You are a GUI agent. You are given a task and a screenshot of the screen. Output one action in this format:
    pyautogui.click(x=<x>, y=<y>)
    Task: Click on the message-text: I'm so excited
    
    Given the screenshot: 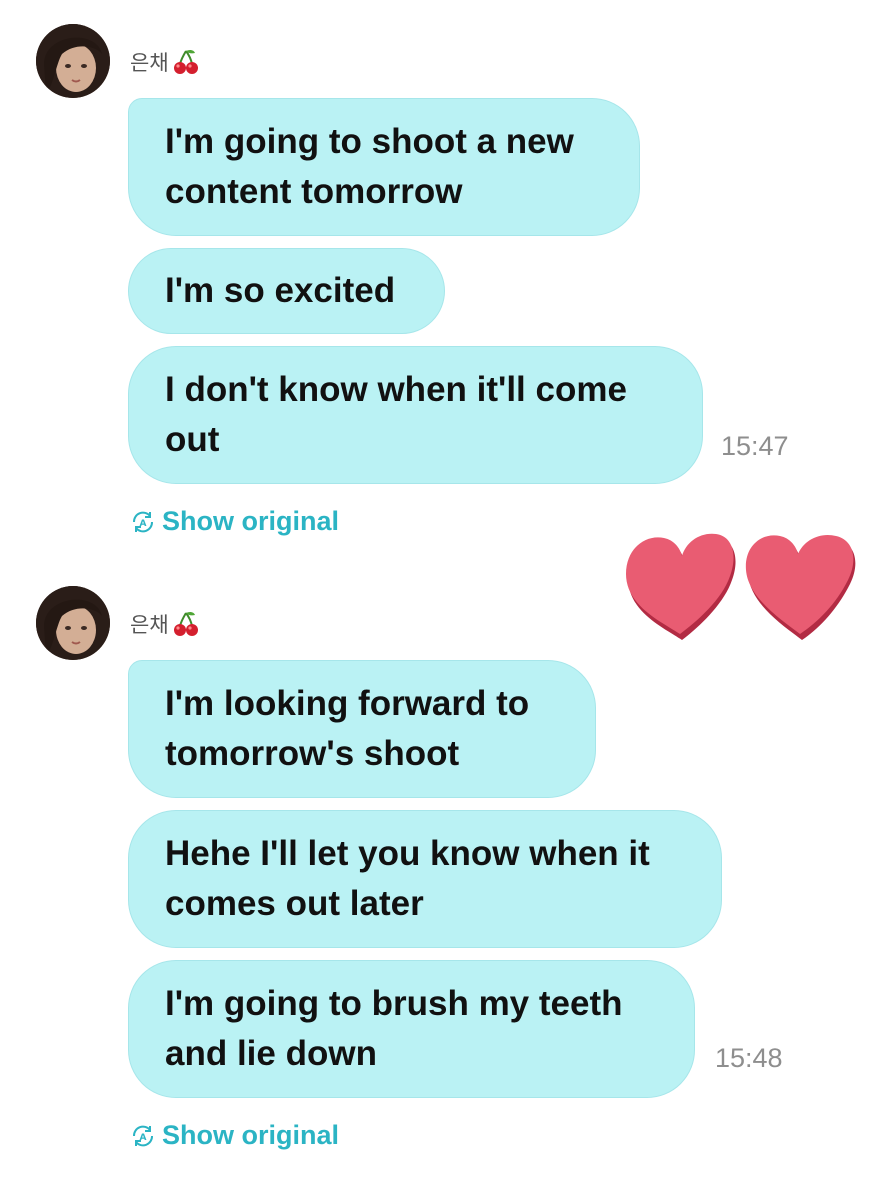 What is the action you would take?
    pyautogui.click(x=280, y=290)
    